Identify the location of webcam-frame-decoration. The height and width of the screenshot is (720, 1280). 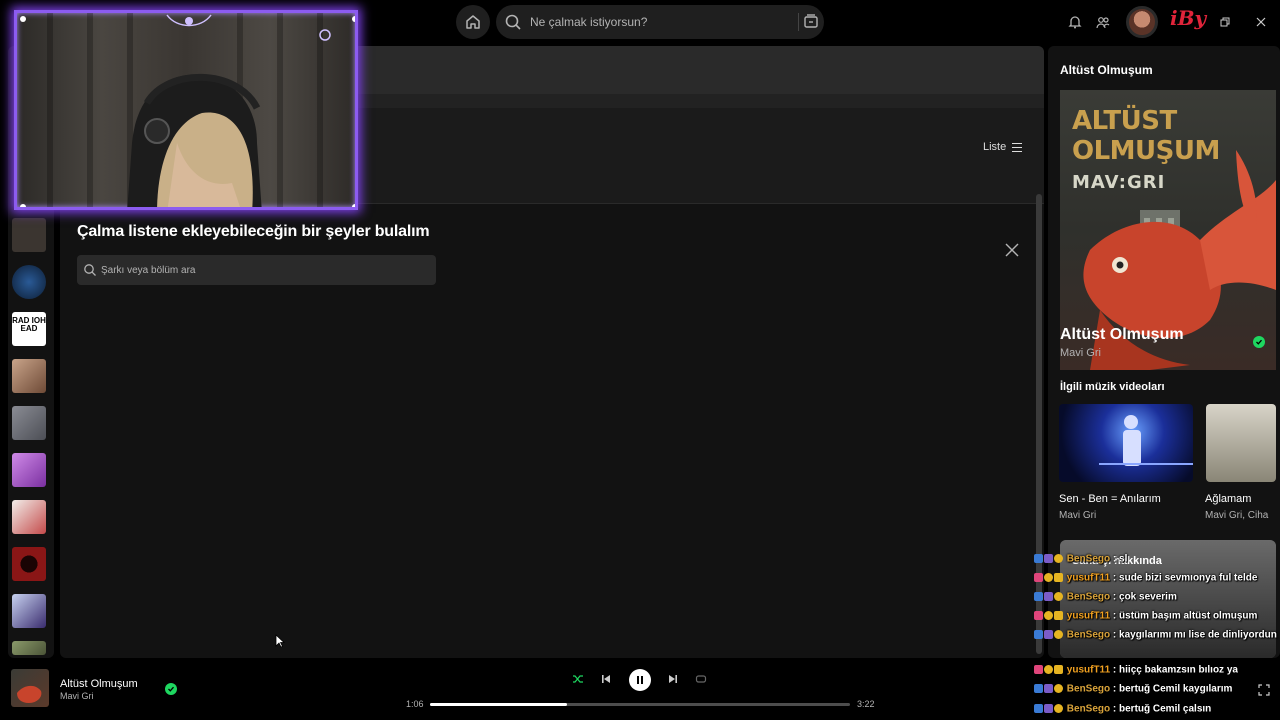
(187, 110).